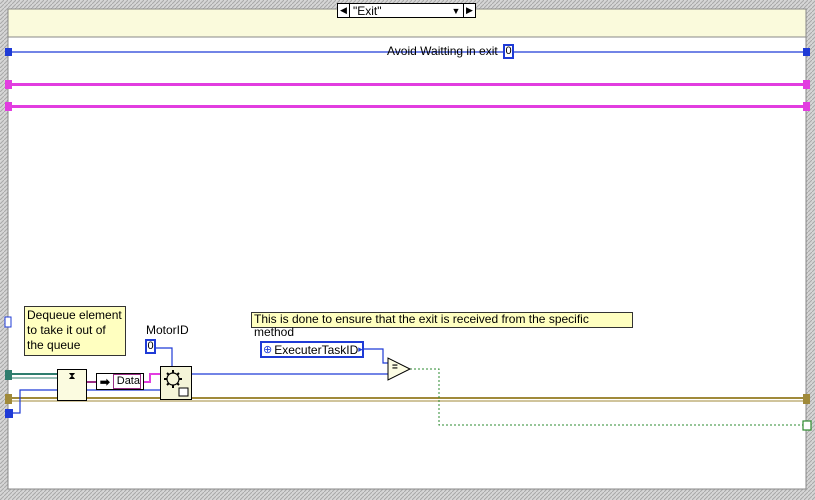 Image resolution: width=815 pixels, height=500 pixels. What do you see at coordinates (126, 381) in the screenshot?
I see `unbundle-field-data: Data` at bounding box center [126, 381].